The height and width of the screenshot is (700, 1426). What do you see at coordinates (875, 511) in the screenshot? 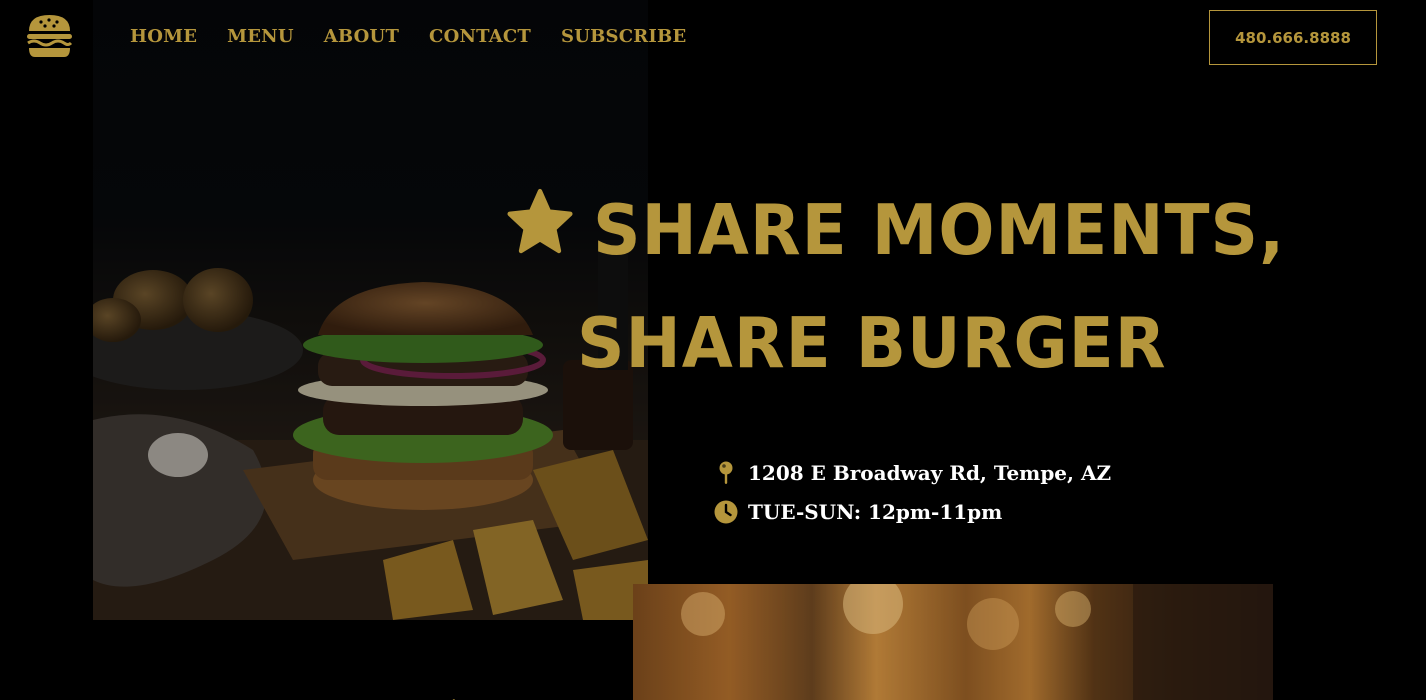
I see `hours-text: TUE-SUN: 12pm-11pm` at bounding box center [875, 511].